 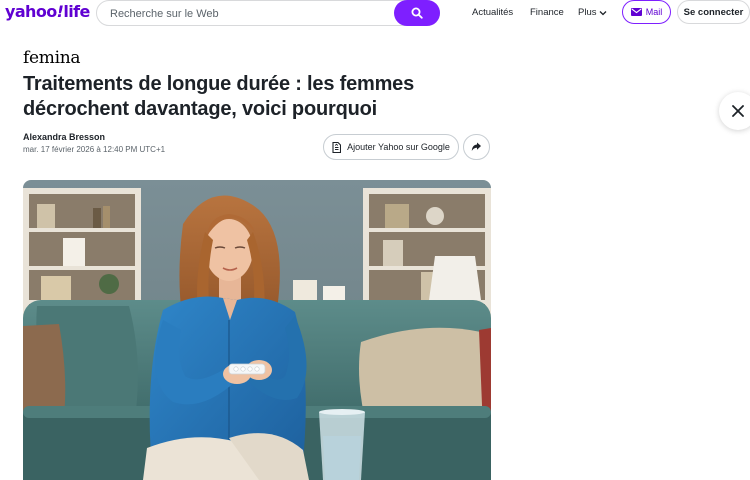 What do you see at coordinates (398, 147) in the screenshot?
I see `add-yahoo-google-label: Ajouter Yahoo sur Google` at bounding box center [398, 147].